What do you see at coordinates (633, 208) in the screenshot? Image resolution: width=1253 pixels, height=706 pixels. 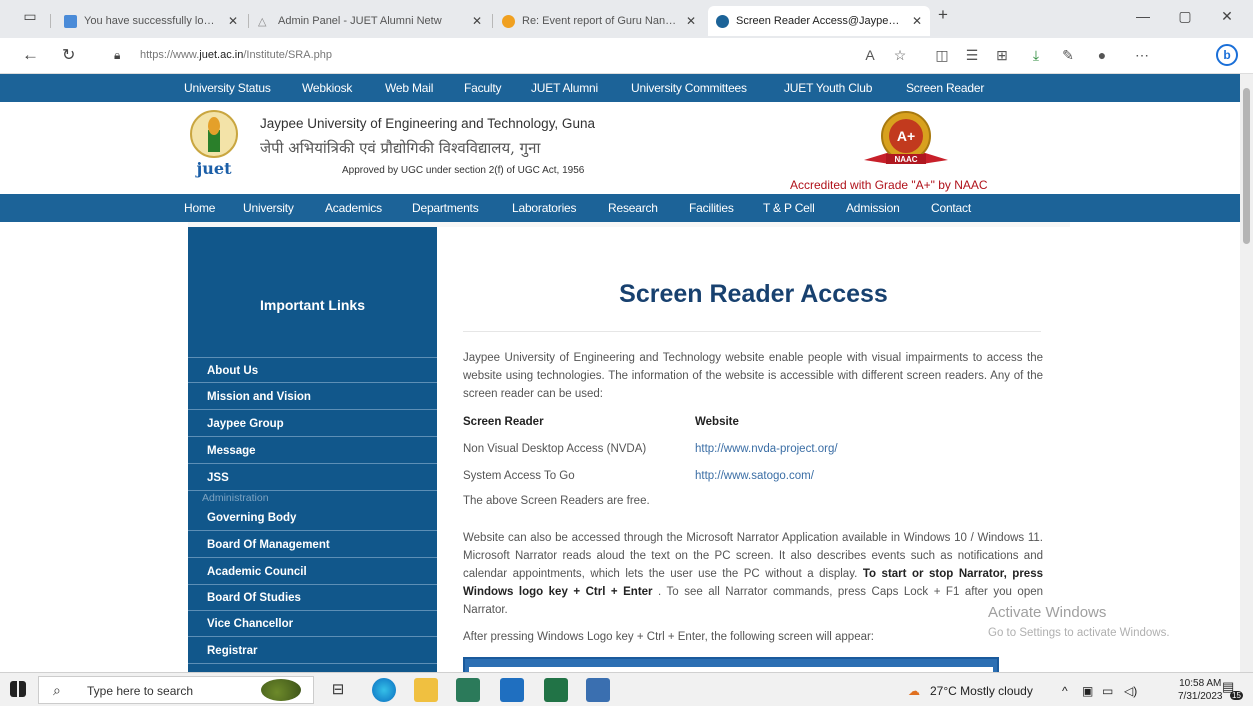 I see `nav-research: Research` at bounding box center [633, 208].